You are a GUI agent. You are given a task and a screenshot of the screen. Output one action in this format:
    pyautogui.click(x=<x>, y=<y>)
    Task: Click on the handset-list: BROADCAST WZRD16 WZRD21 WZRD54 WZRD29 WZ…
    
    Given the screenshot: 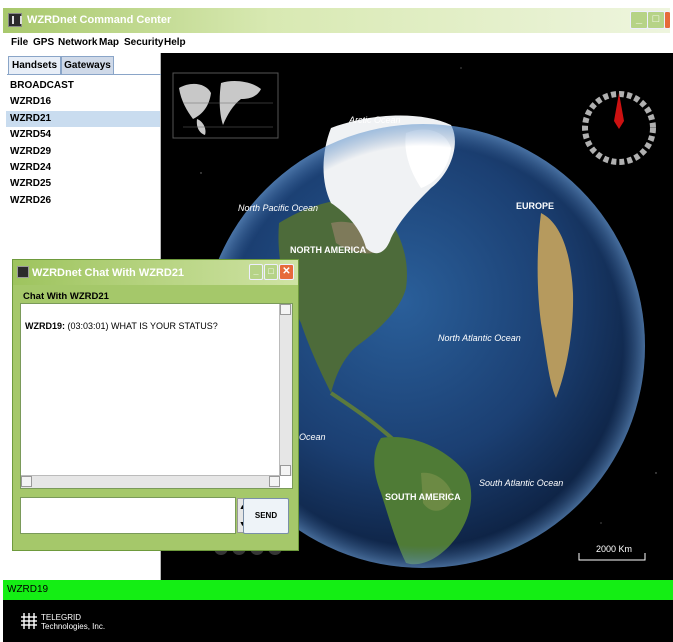 What is the action you would take?
    pyautogui.click(x=83, y=143)
    